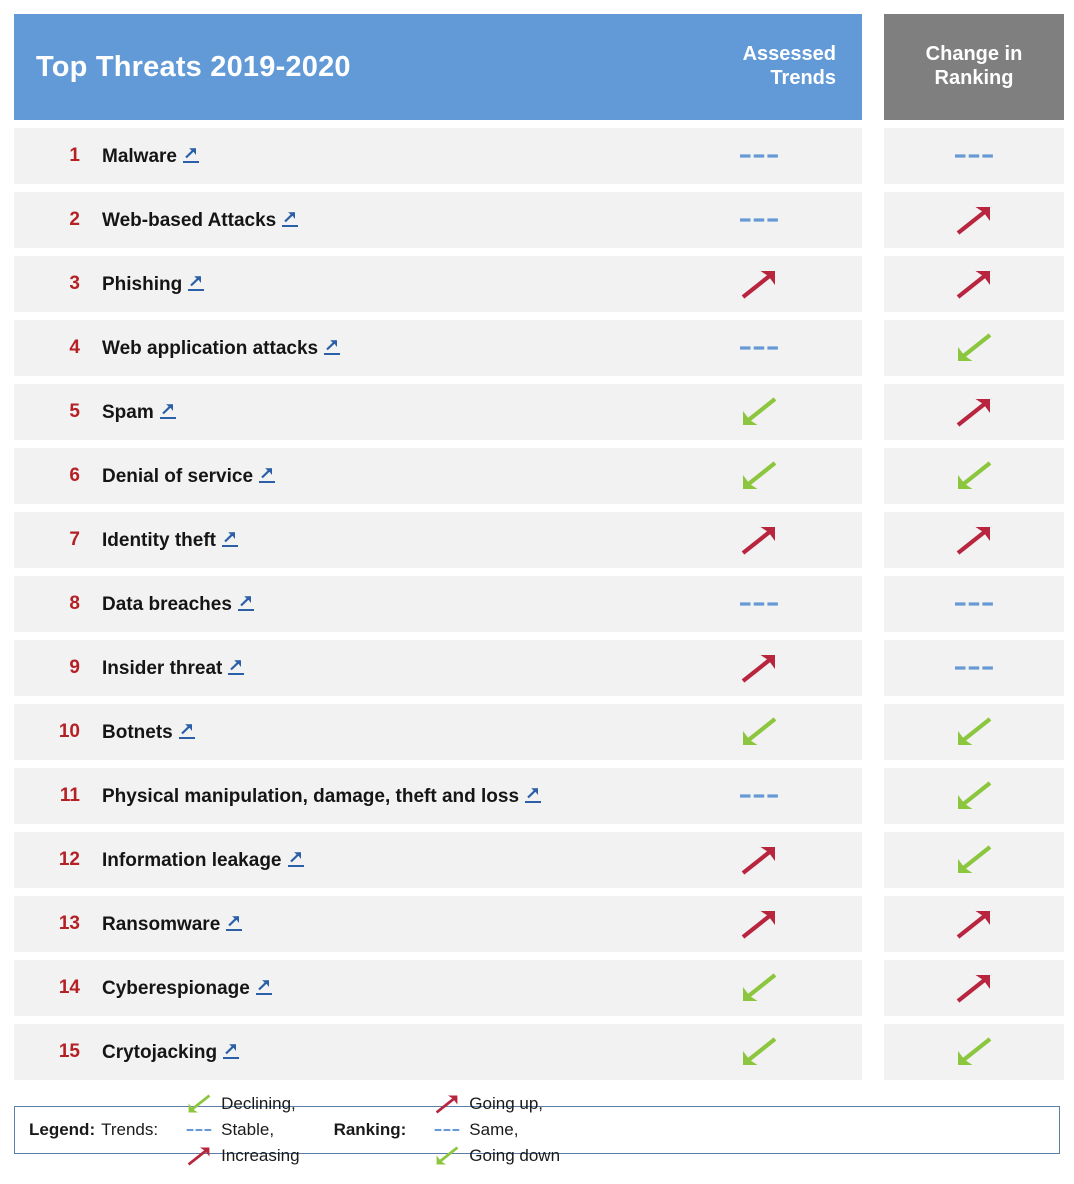 This screenshot has width=1074, height=1184. I want to click on table-row: 14 Cyberespionage, so click(438, 988).